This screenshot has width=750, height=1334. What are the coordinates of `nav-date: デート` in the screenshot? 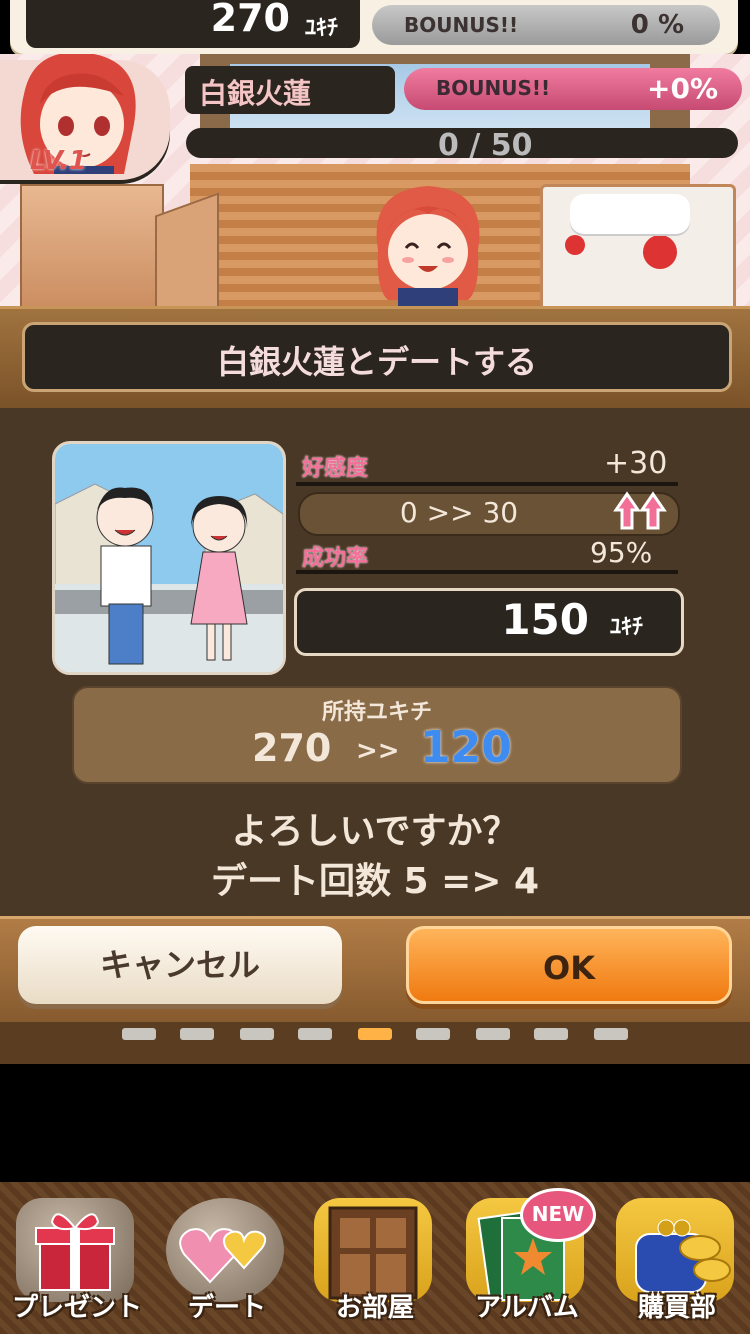 It's located at (227, 1260).